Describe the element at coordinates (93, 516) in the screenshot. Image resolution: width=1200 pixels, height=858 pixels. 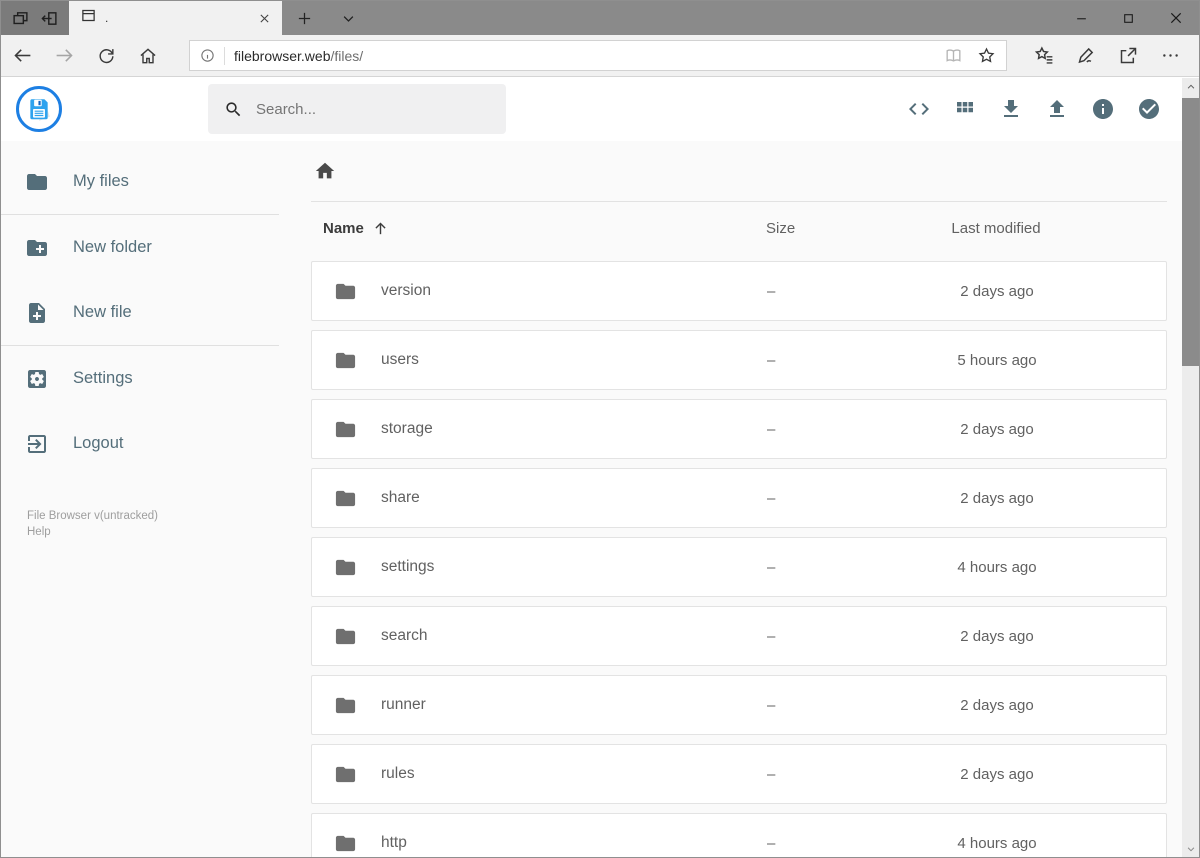
I see `app-version-text: File Browser v(untracked)` at that location.